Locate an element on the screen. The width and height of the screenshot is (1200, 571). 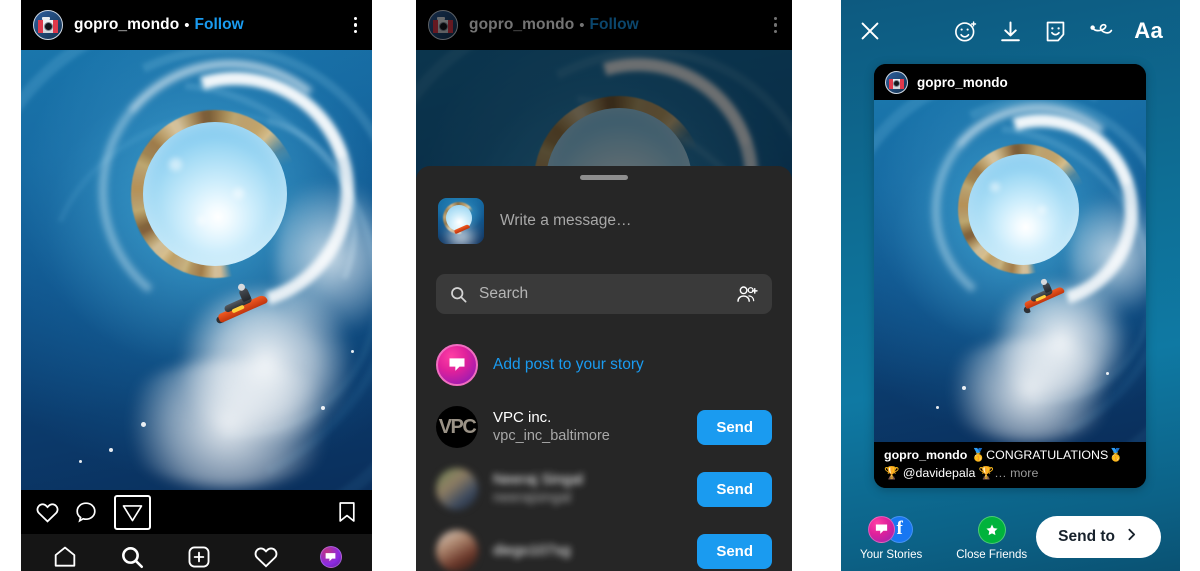
story-card-photo is located at coordinates (1010, 271).